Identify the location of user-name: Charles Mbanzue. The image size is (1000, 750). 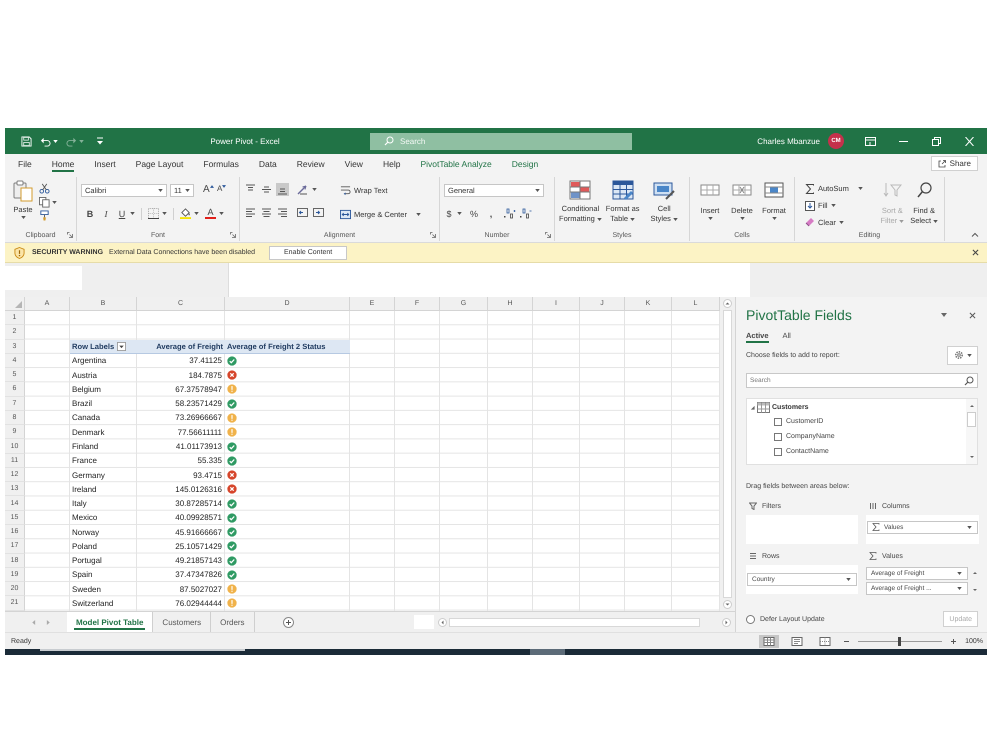
(788, 141).